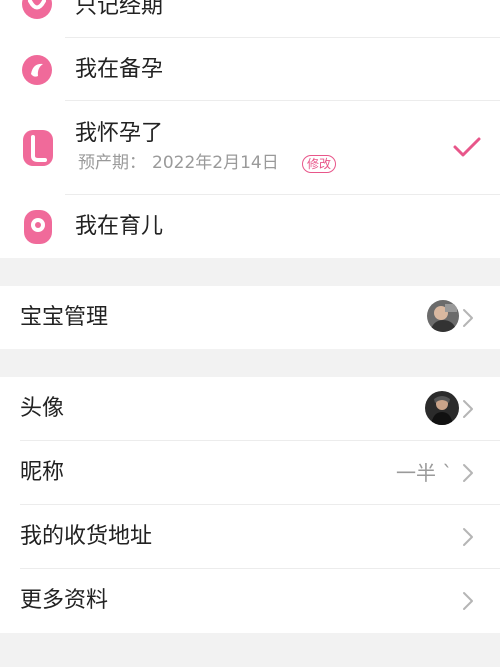  I want to click on shipping-address-item: 我的收货地址, so click(250, 536).